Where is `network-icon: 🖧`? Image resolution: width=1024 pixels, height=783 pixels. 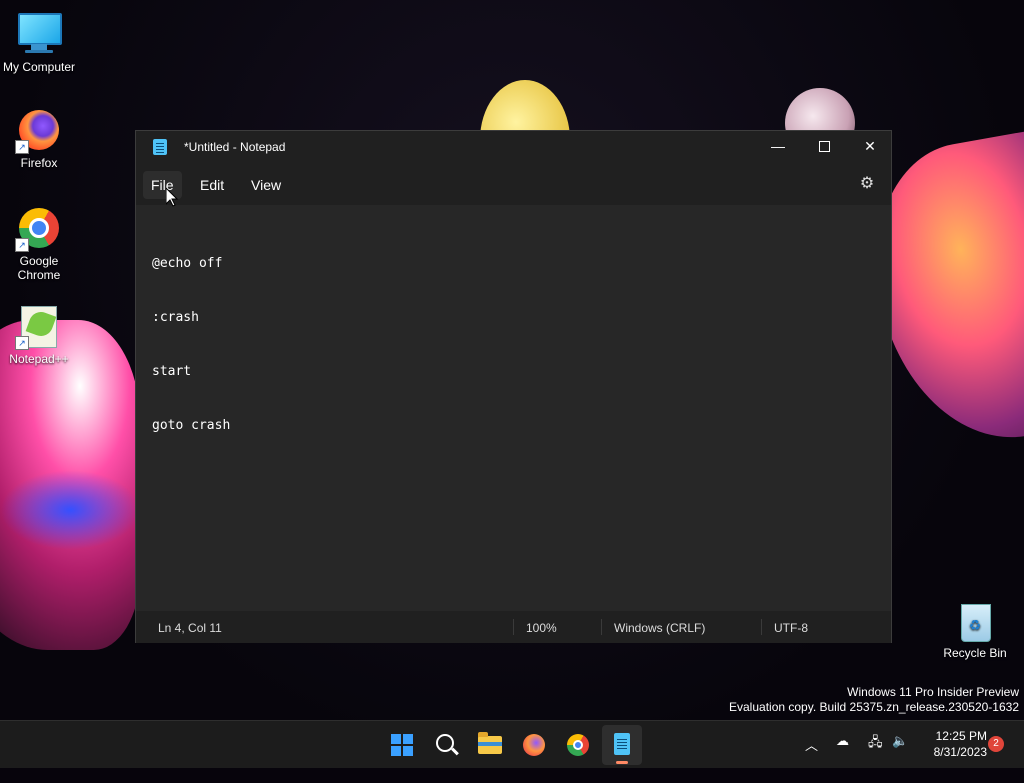
network-icon: 🖧 is located at coordinates (875, 757).